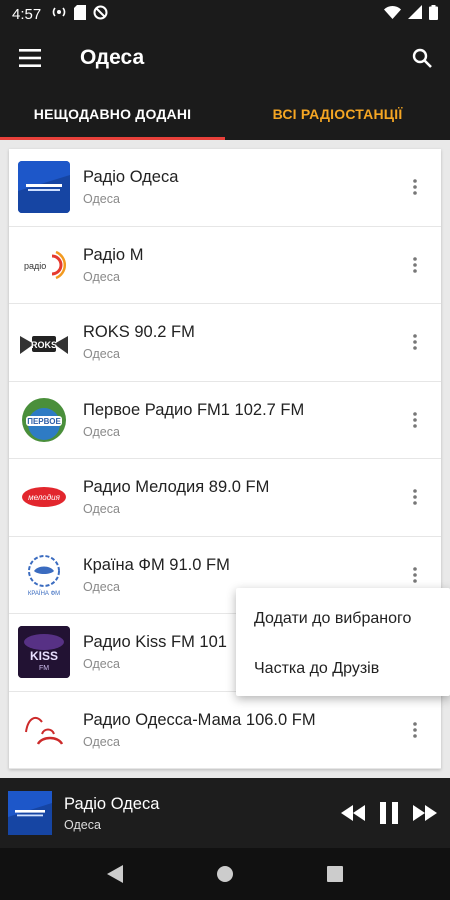 The image size is (450, 900). Describe the element at coordinates (392, 14) in the screenshot. I see `wifi-icon` at that location.